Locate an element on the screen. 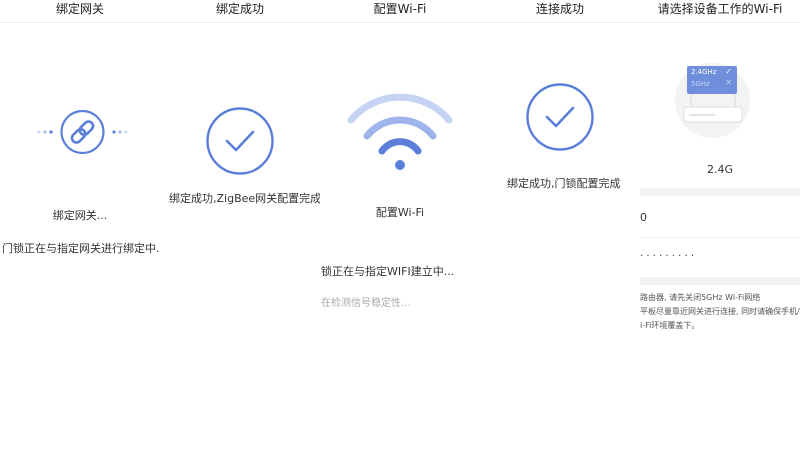 The width and height of the screenshot is (800, 450). wifi-icon is located at coordinates (400, 131).